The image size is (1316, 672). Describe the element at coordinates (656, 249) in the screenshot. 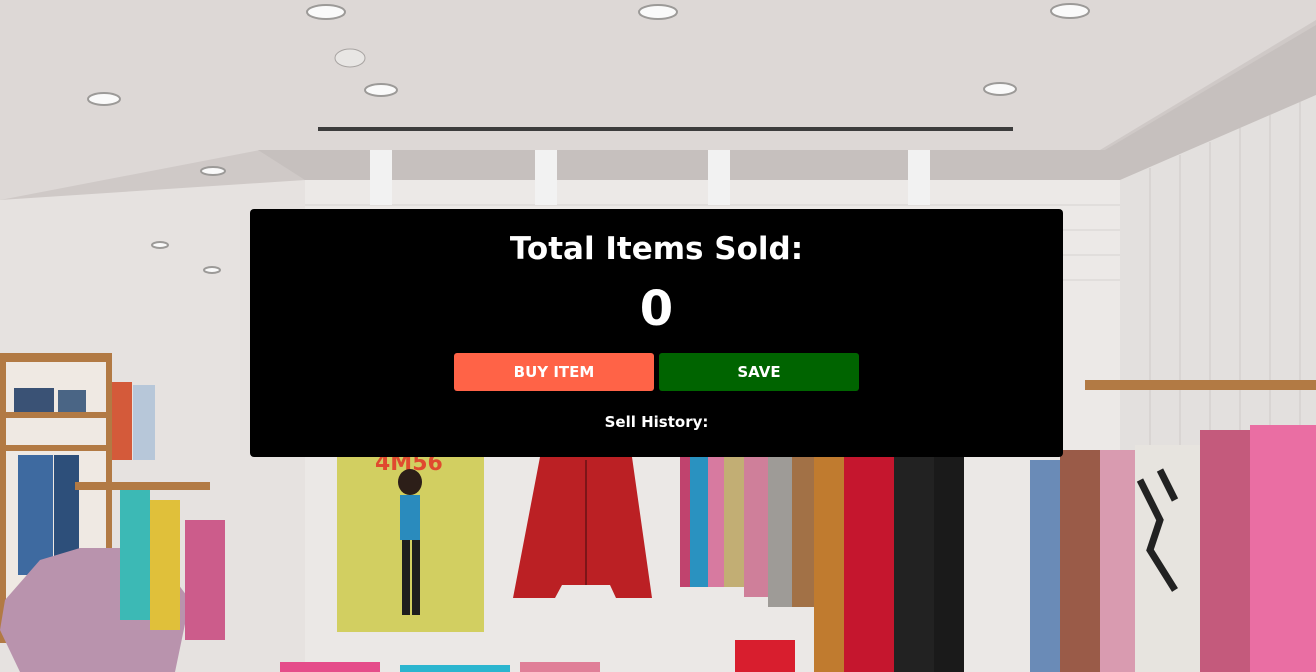

I see `total-items-sold-title: Total Items Sold:` at that location.